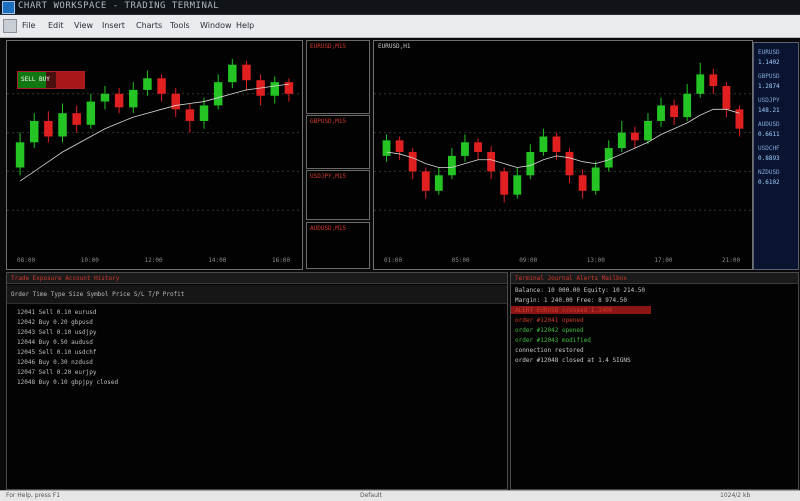 Image resolution: width=800 pixels, height=501 pixels. What do you see at coordinates (55, 362) in the screenshot?
I see `trade-row: 12046 Buy 0.30 nzdusd` at bounding box center [55, 362].